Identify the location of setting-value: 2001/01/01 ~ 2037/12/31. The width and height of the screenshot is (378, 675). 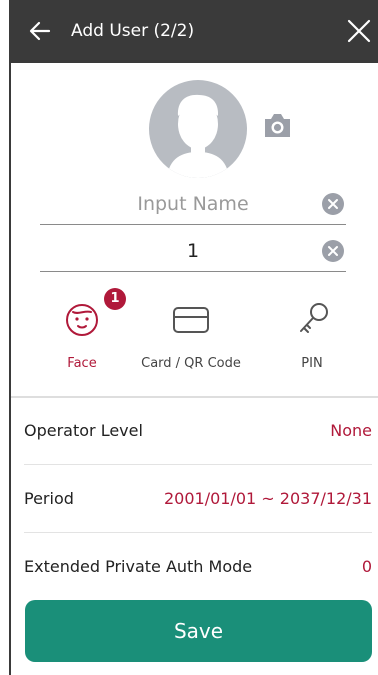
(267, 498).